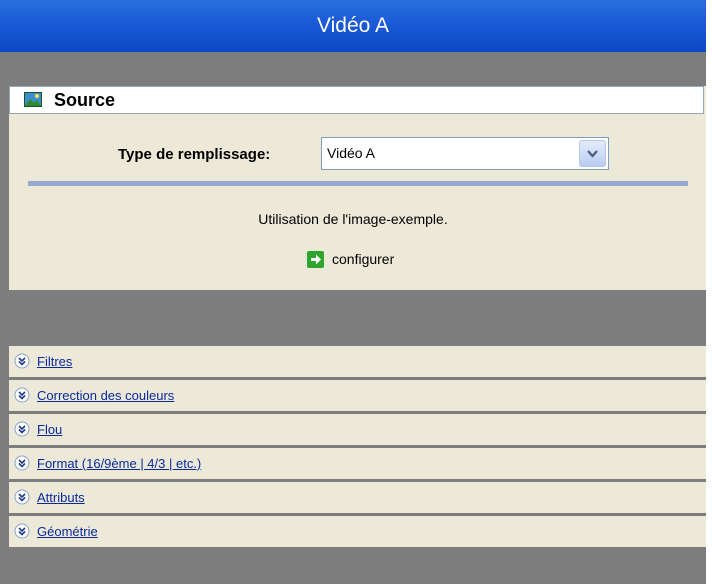  Describe the element at coordinates (353, 219) in the screenshot. I see `info-text: Utilisation de l'image-exemple.` at that location.